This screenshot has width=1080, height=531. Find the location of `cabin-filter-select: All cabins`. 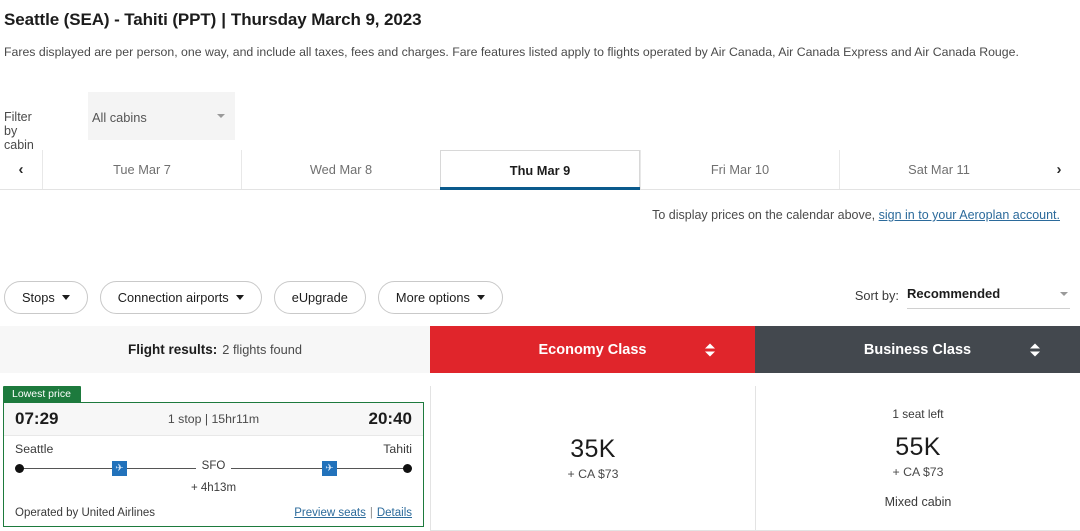

cabin-filter-select: All cabins is located at coordinates (161, 116).